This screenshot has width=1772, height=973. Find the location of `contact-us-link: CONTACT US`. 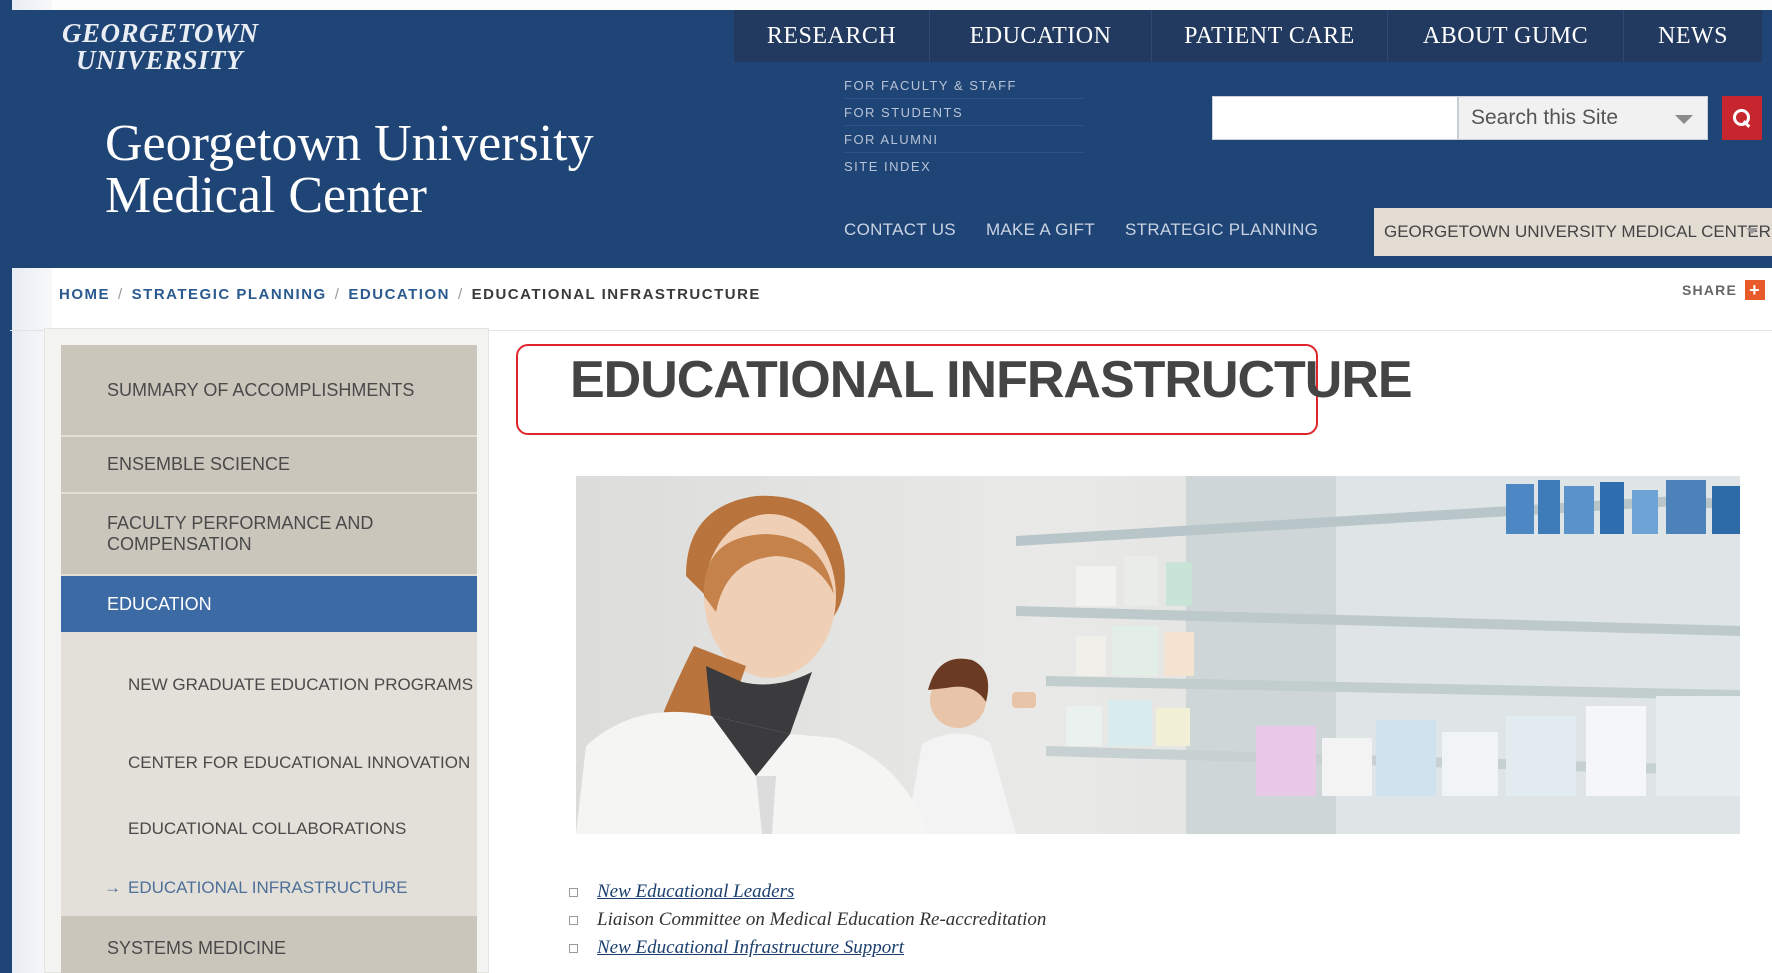

contact-us-link: CONTACT US is located at coordinates (900, 230).